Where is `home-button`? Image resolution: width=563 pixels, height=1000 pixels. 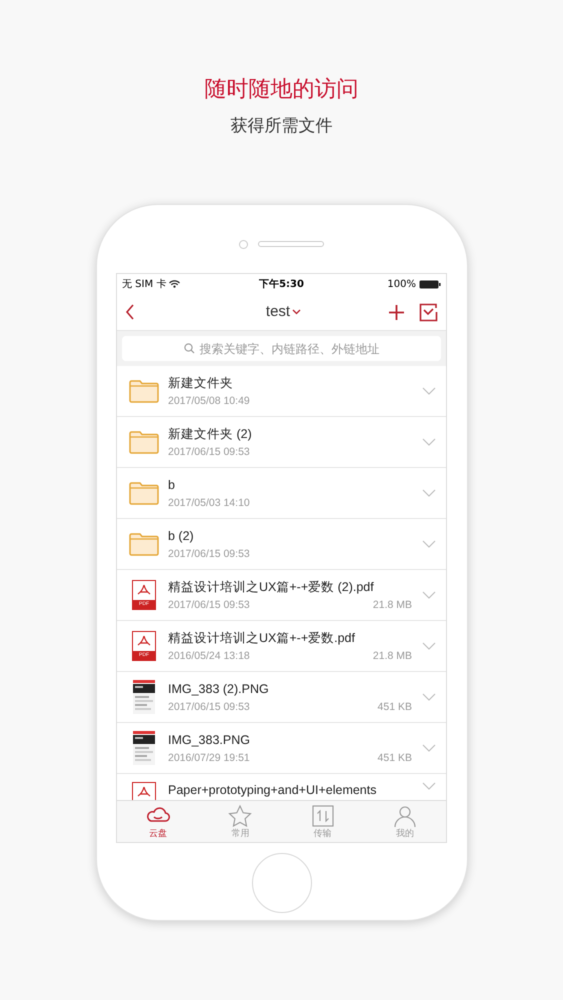
home-button is located at coordinates (282, 883).